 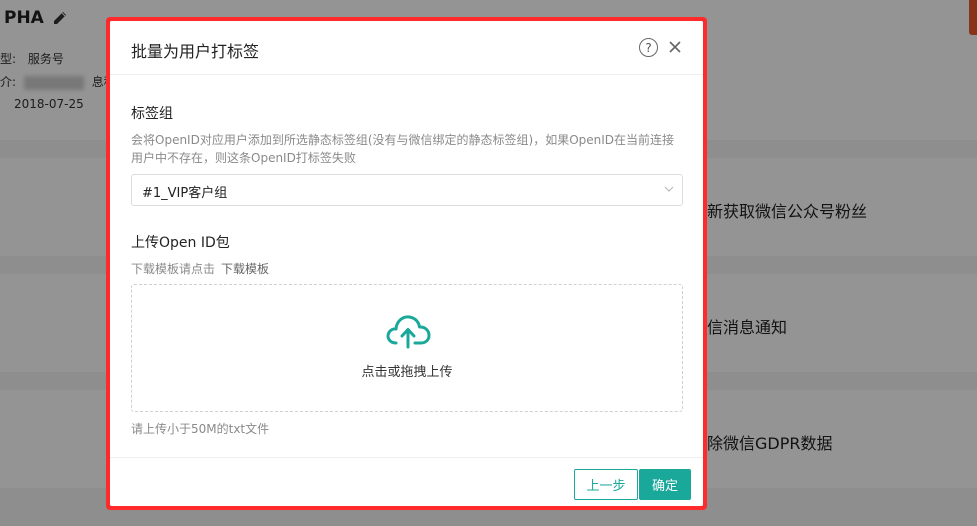 I want to click on help-icon: ?, so click(x=648, y=47).